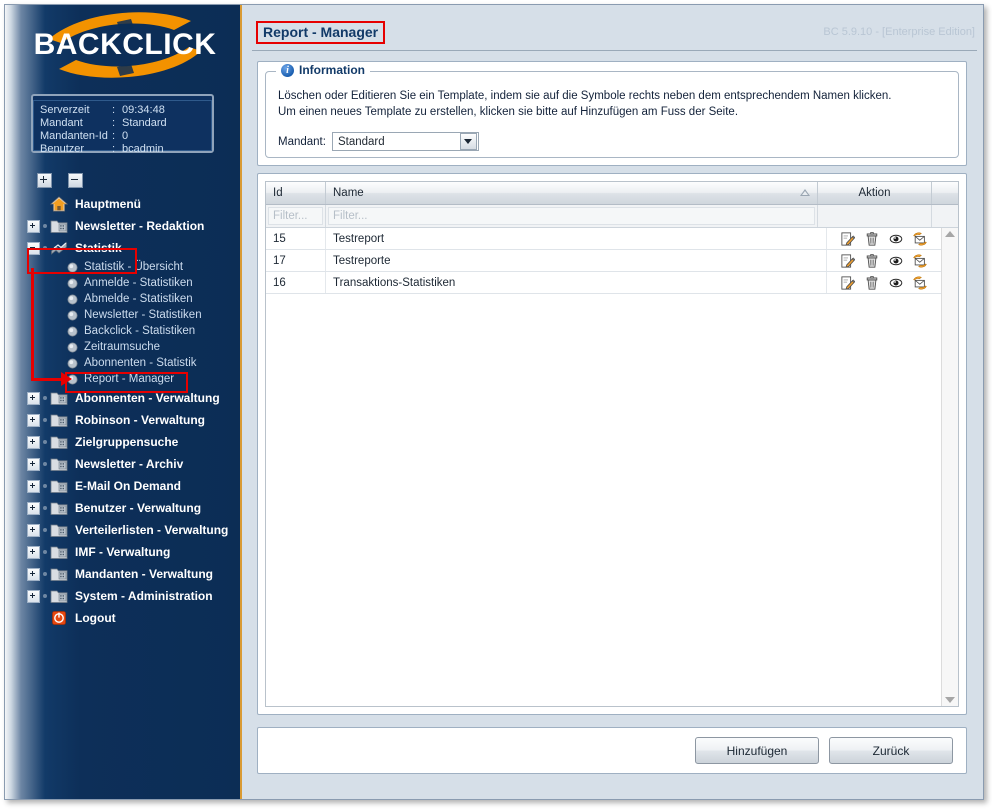 This screenshot has height=811, width=992. What do you see at coordinates (468, 141) in the screenshot?
I see `chevron-down-icon` at bounding box center [468, 141].